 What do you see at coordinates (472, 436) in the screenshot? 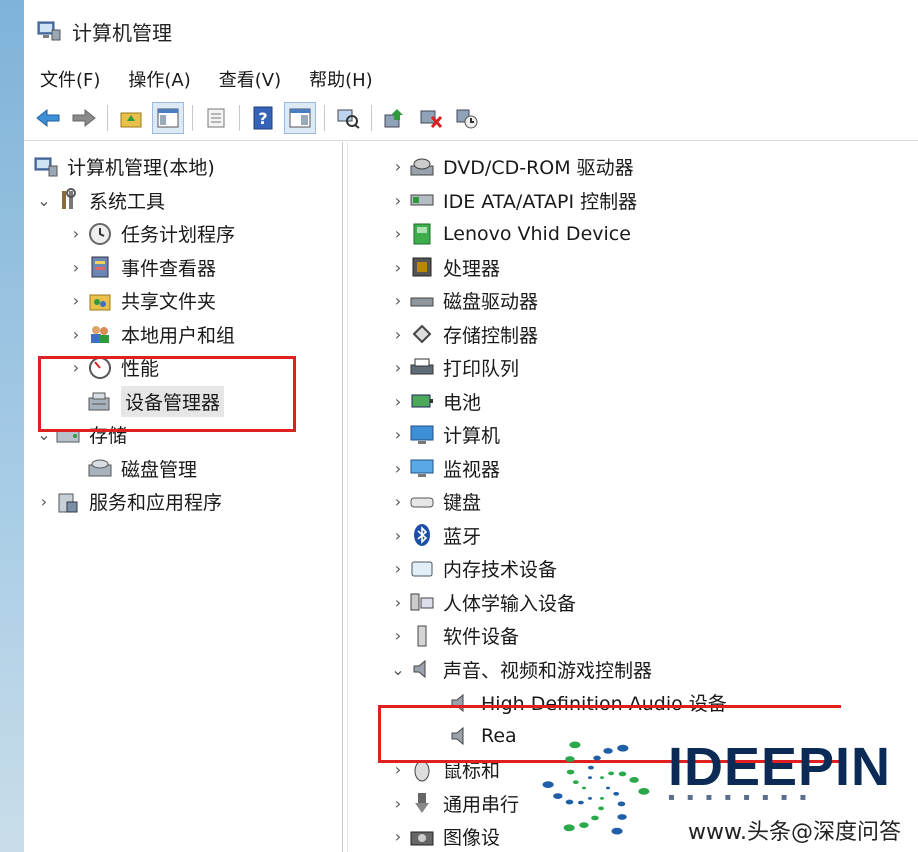
I see `device-category-label: 计算机` at bounding box center [472, 436].